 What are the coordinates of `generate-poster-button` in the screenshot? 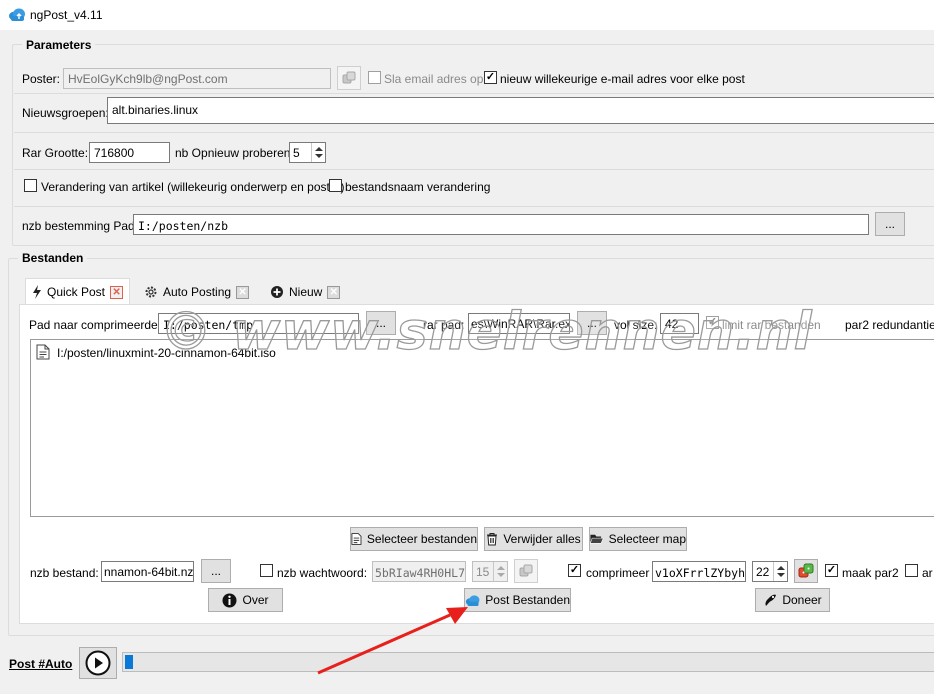 It's located at (349, 78).